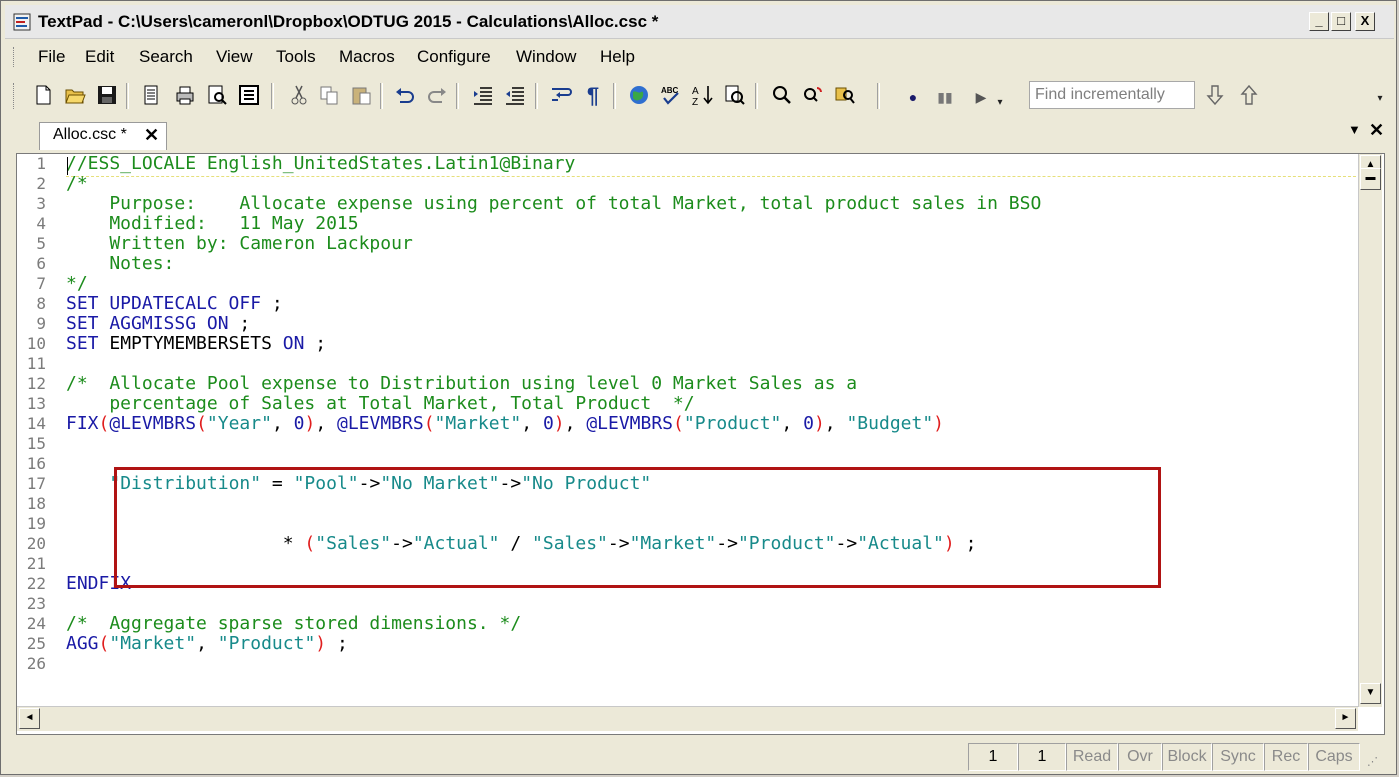 The width and height of the screenshot is (1399, 777). I want to click on status-caps: Caps, so click(1334, 757).